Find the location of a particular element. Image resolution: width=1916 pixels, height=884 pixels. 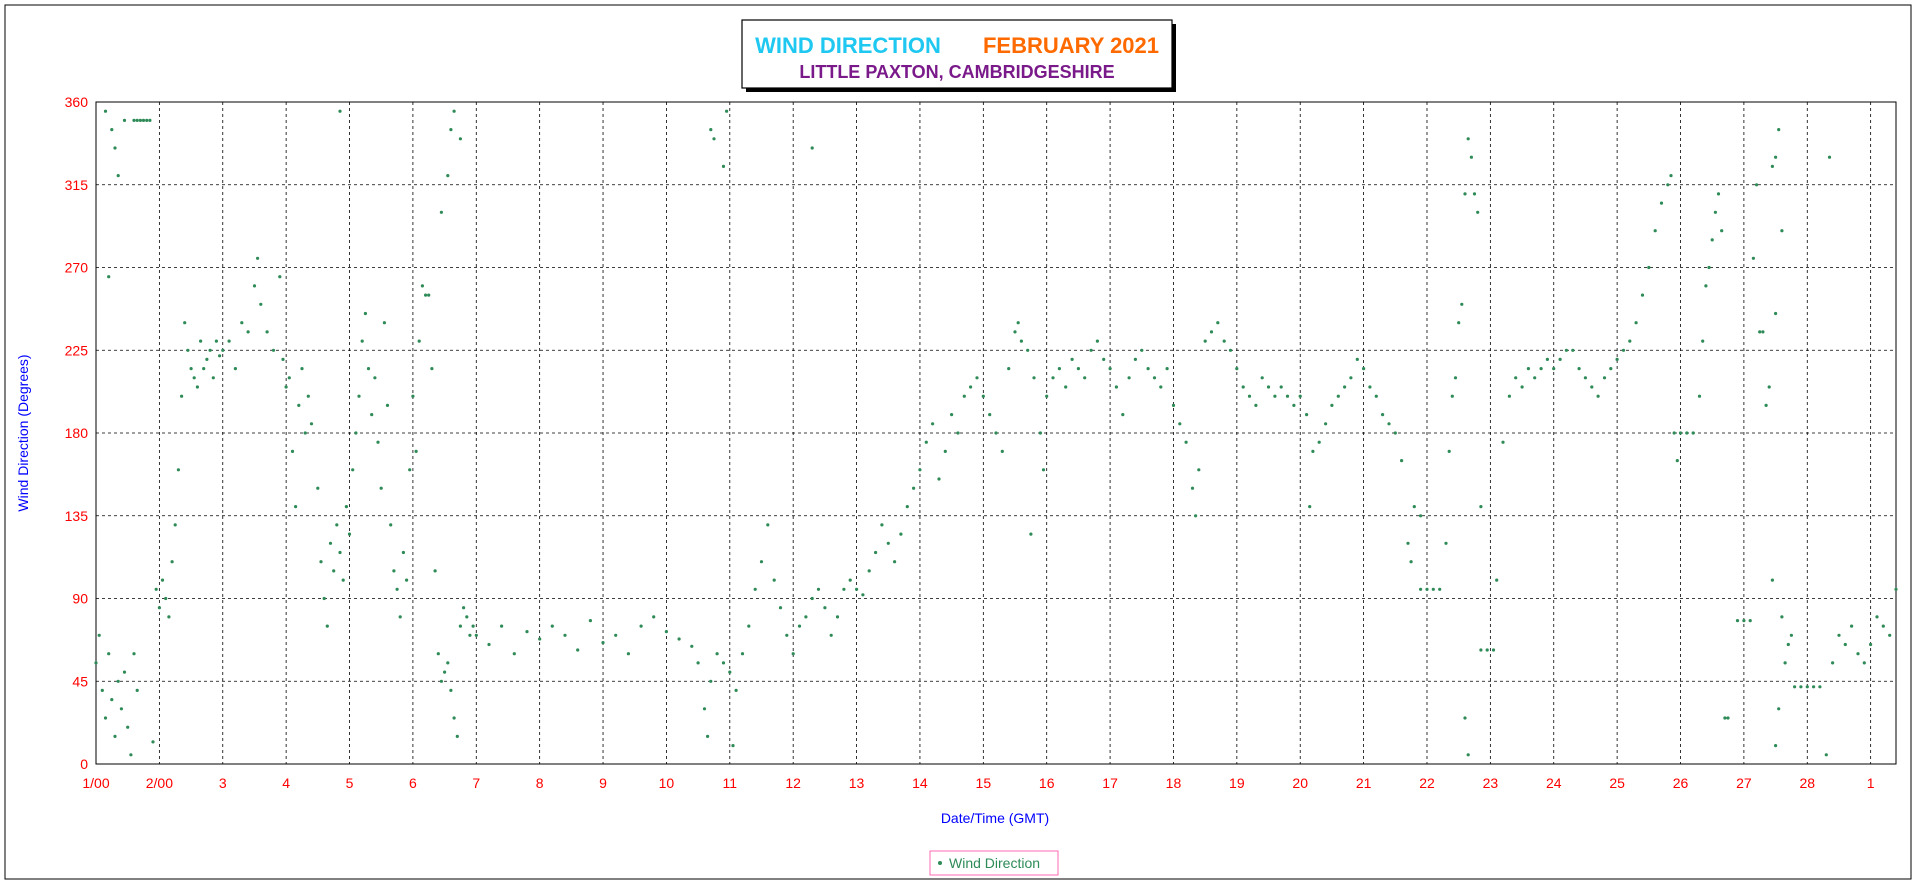

x-tick-label: 27 is located at coordinates (1744, 783).